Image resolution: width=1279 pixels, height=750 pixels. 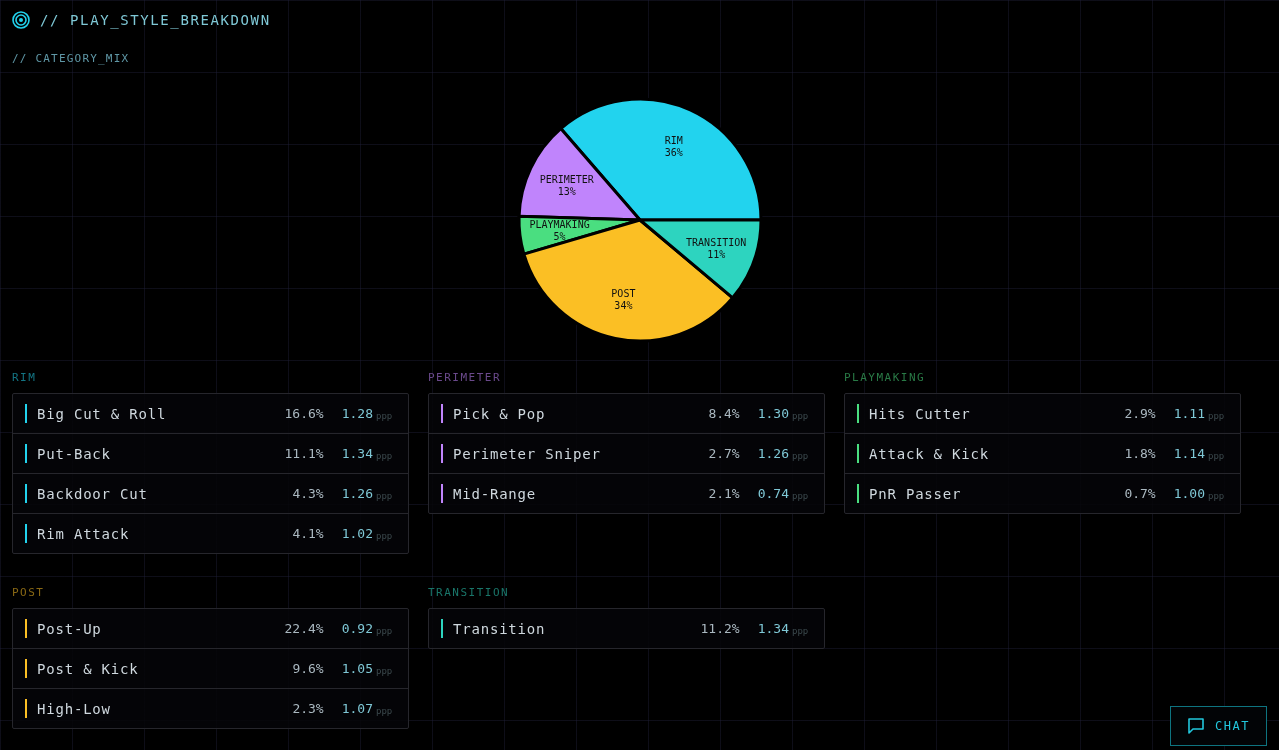 I want to click on group-title: PLAYMAKING, so click(x=885, y=377).